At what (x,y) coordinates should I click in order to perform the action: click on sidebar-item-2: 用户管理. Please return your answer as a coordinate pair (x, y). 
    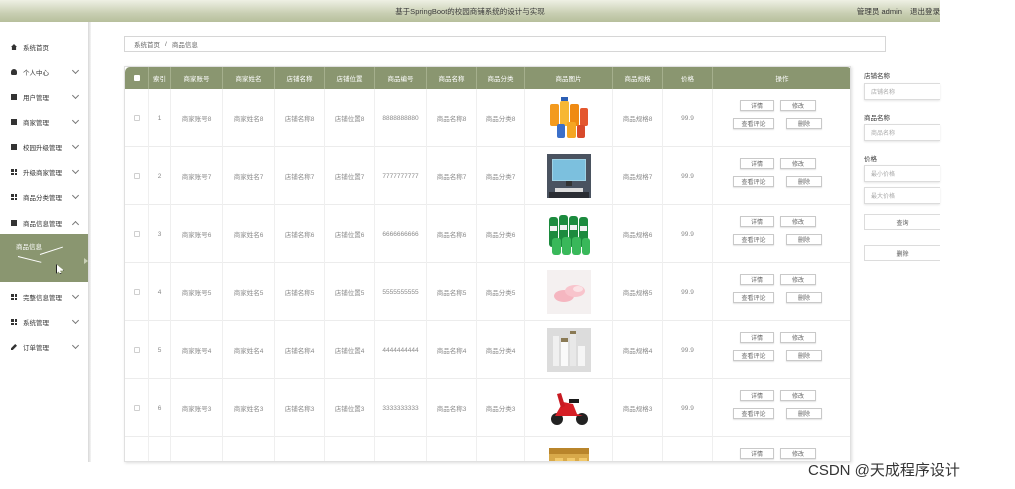
    Looking at the image, I should click on (44, 97).